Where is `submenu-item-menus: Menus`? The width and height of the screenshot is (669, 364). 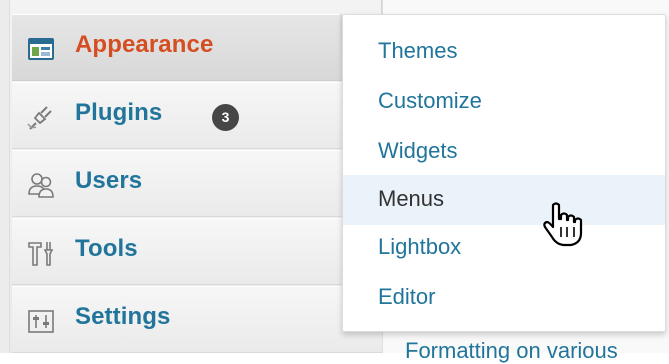 submenu-item-menus: Menus is located at coordinates (504, 200).